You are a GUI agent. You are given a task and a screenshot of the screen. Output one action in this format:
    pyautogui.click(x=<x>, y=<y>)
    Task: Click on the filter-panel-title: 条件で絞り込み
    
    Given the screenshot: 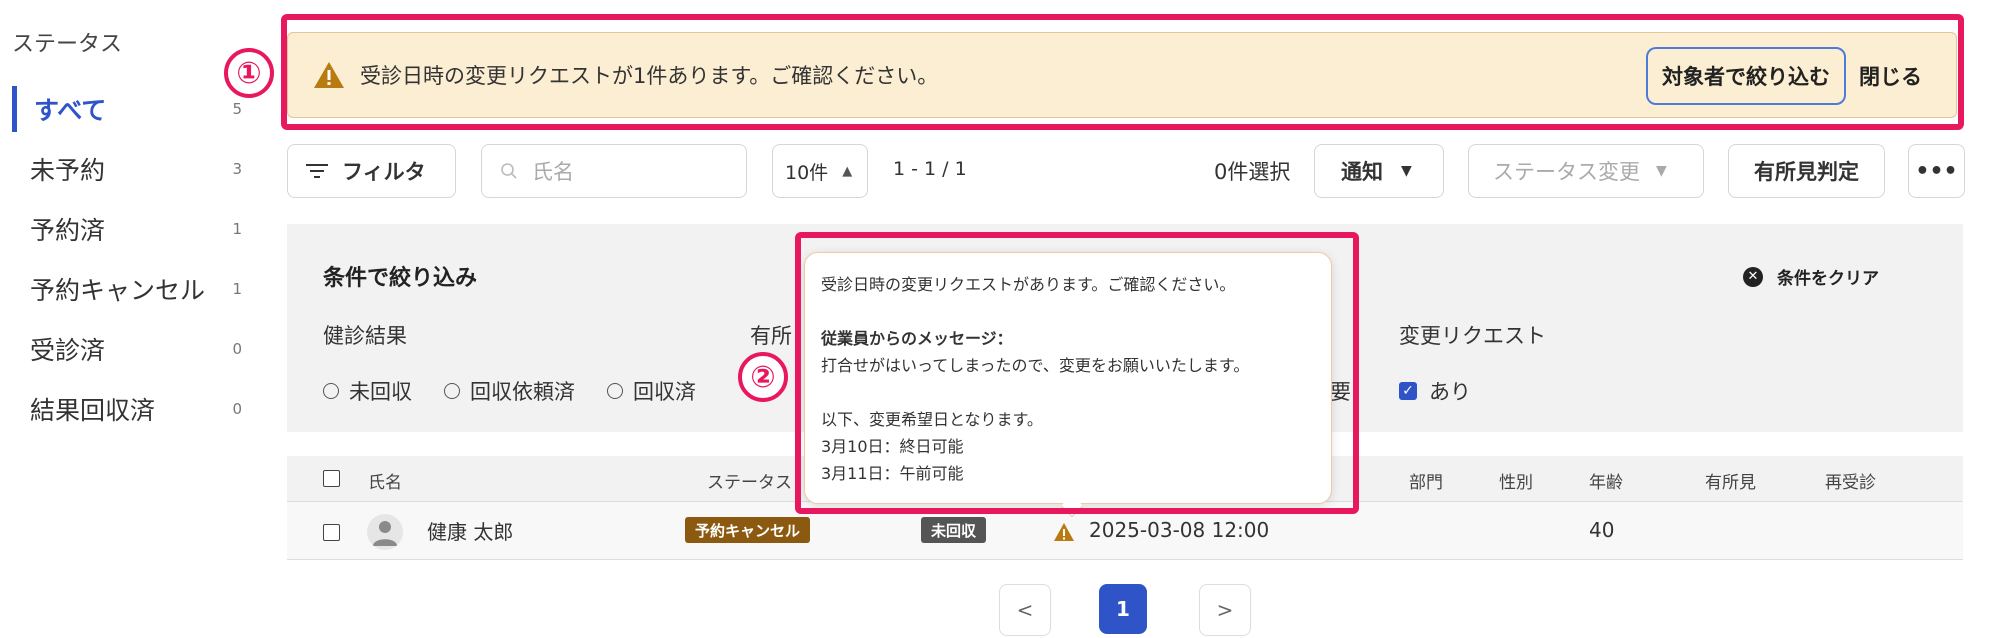 What is the action you would take?
    pyautogui.click(x=400, y=278)
    